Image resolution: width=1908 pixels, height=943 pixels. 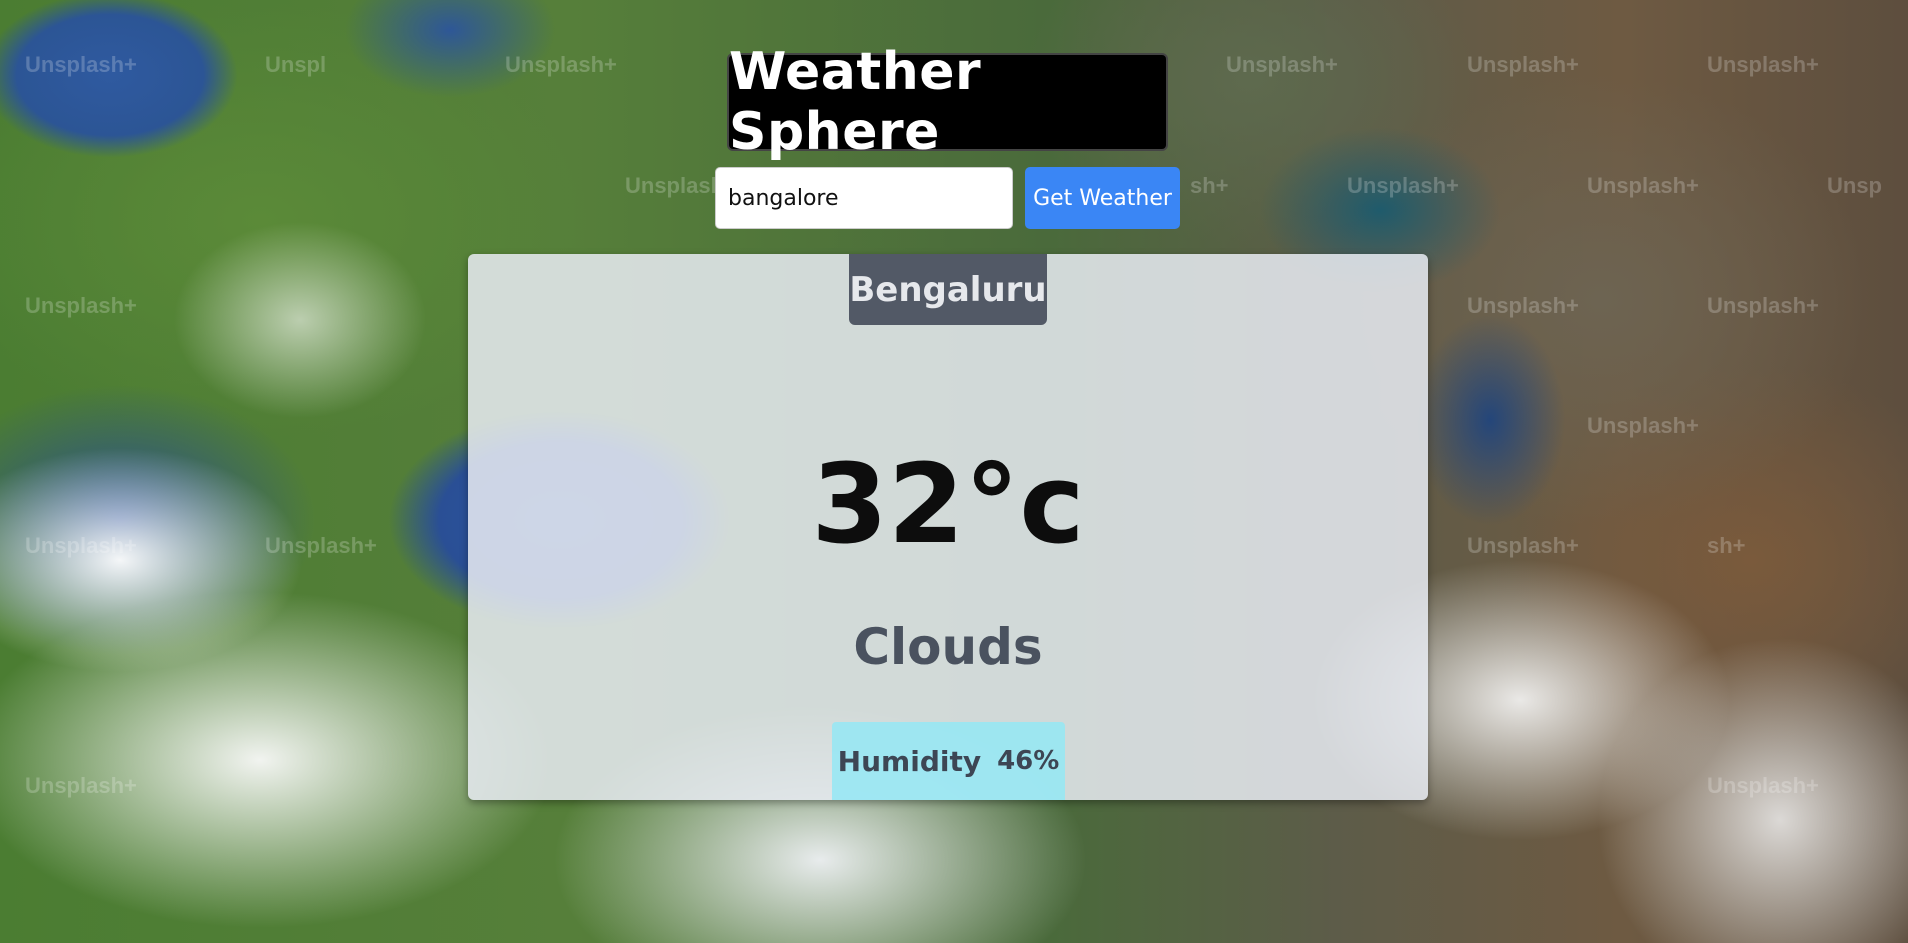 What do you see at coordinates (1028, 761) in the screenshot?
I see `humidity-value: 46%` at bounding box center [1028, 761].